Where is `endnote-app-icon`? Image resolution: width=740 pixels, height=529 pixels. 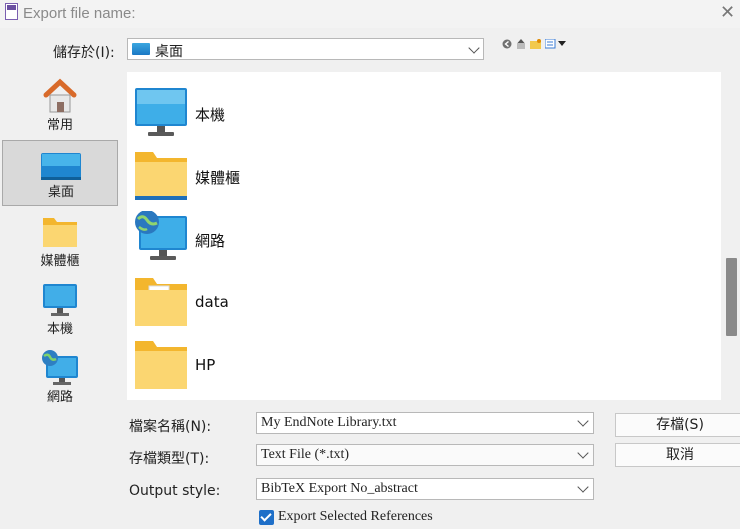 endnote-app-icon is located at coordinates (11, 11).